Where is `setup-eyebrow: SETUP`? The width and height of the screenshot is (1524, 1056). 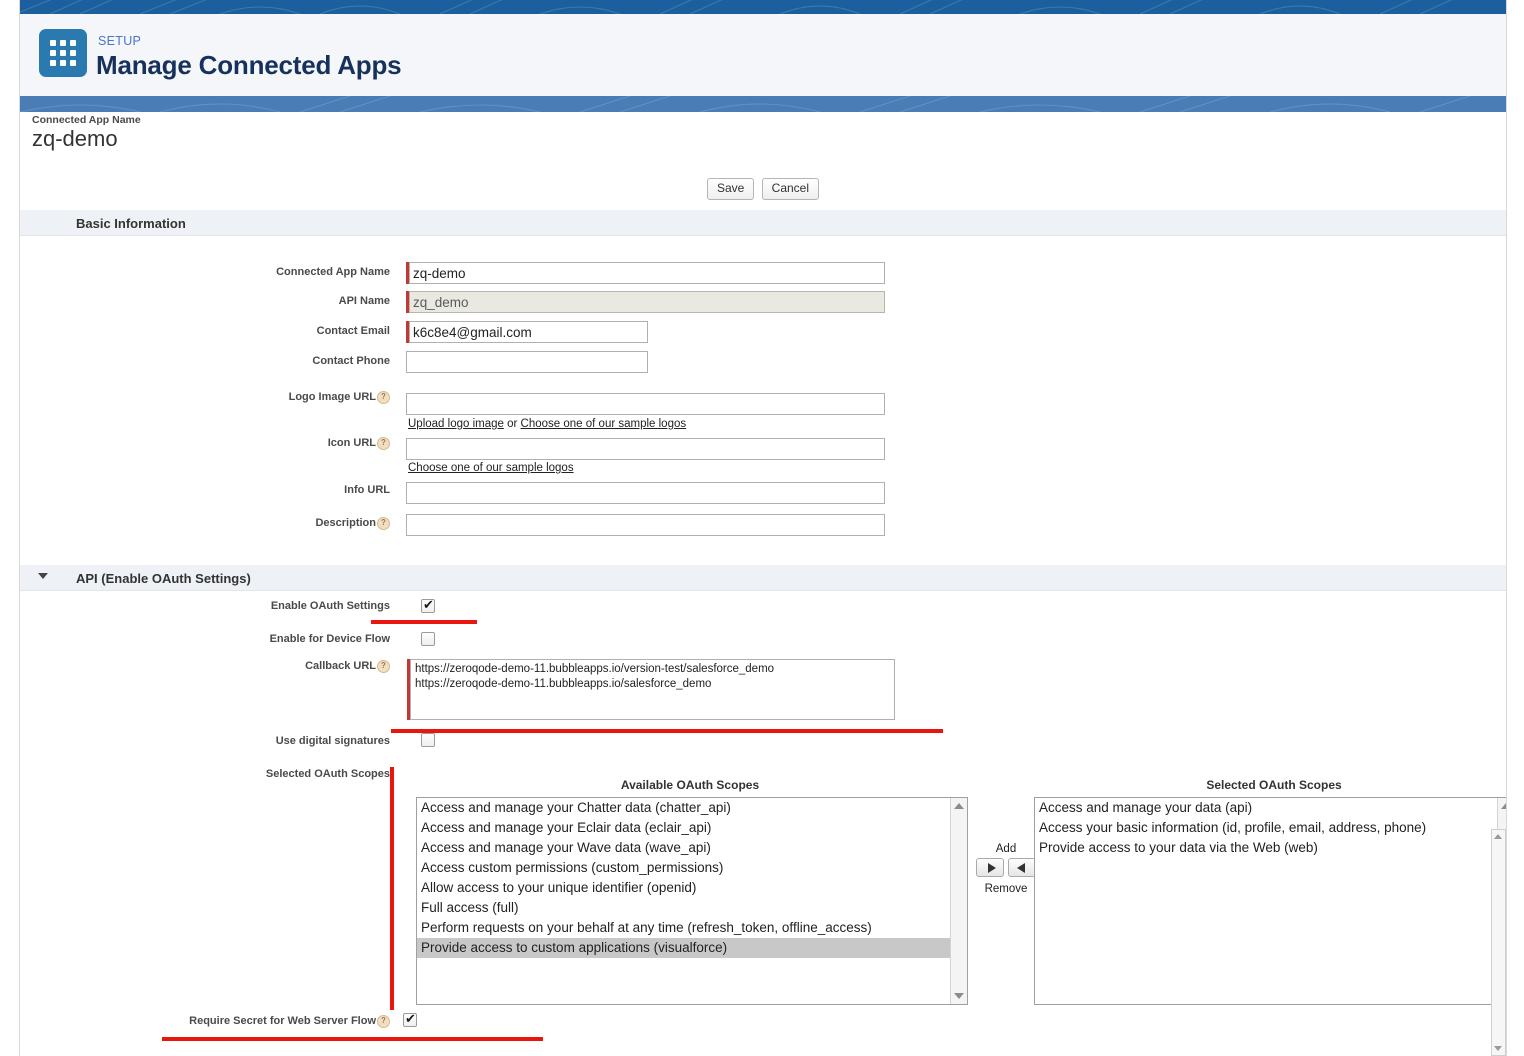
setup-eyebrow: SETUP is located at coordinates (120, 41).